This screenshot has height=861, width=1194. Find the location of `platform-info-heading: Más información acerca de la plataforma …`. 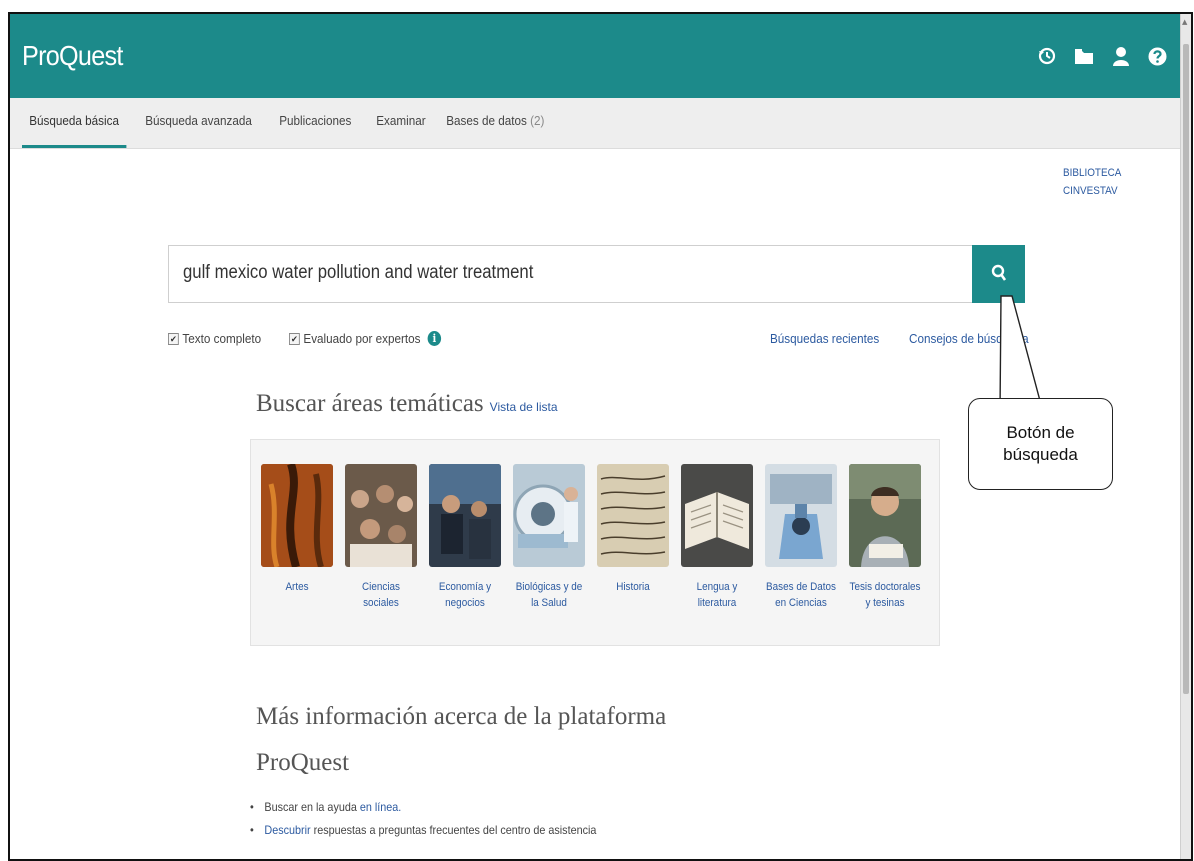

platform-info-heading: Más información acerca de la plataforma … is located at coordinates (461, 740).